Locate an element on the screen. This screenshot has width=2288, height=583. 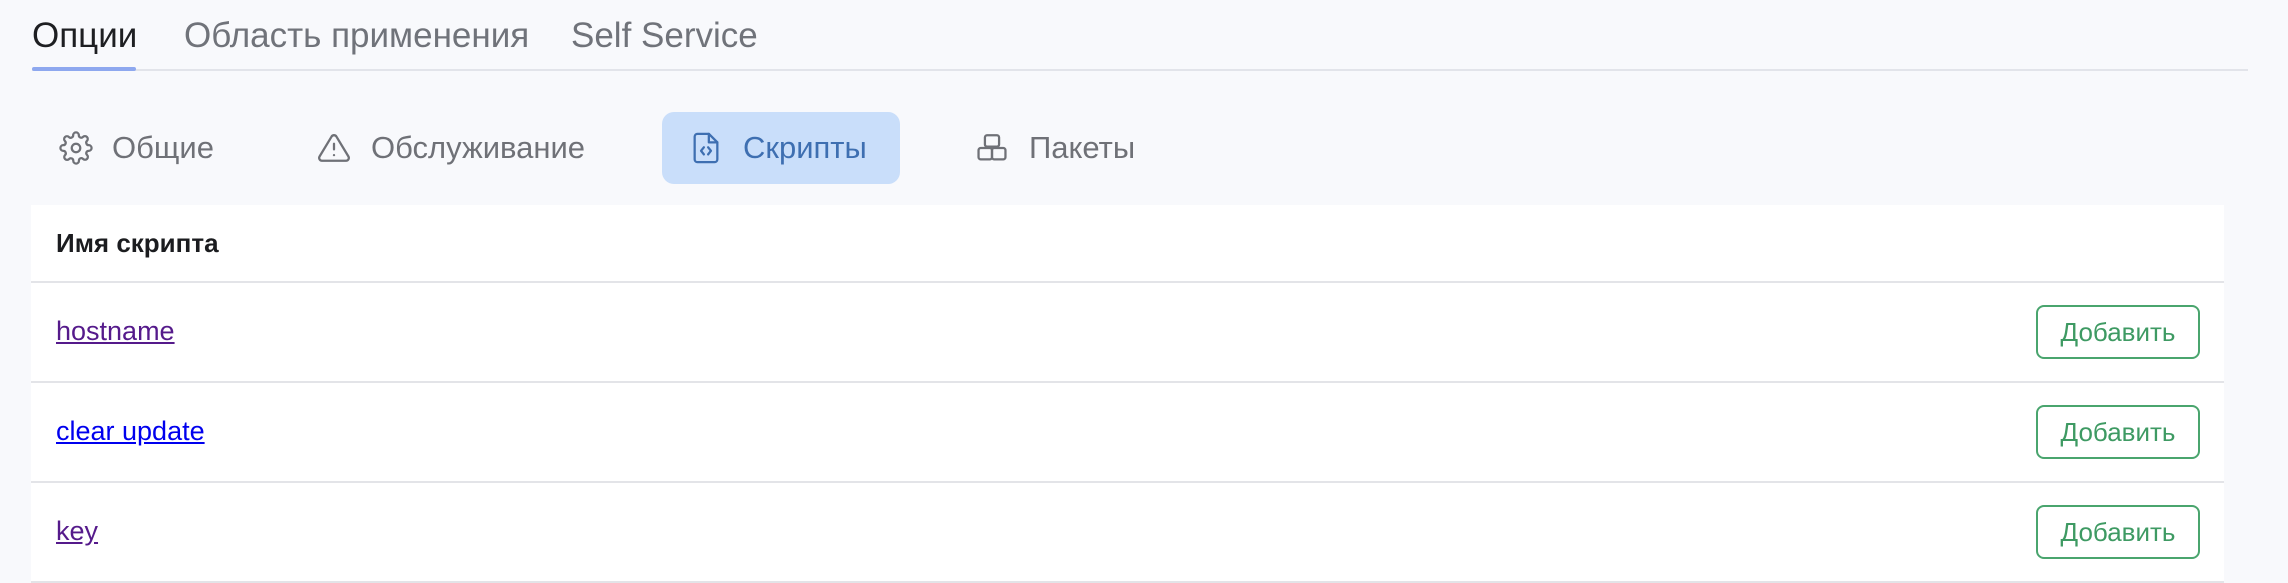
script-link-hostname: hostname is located at coordinates (115, 331).